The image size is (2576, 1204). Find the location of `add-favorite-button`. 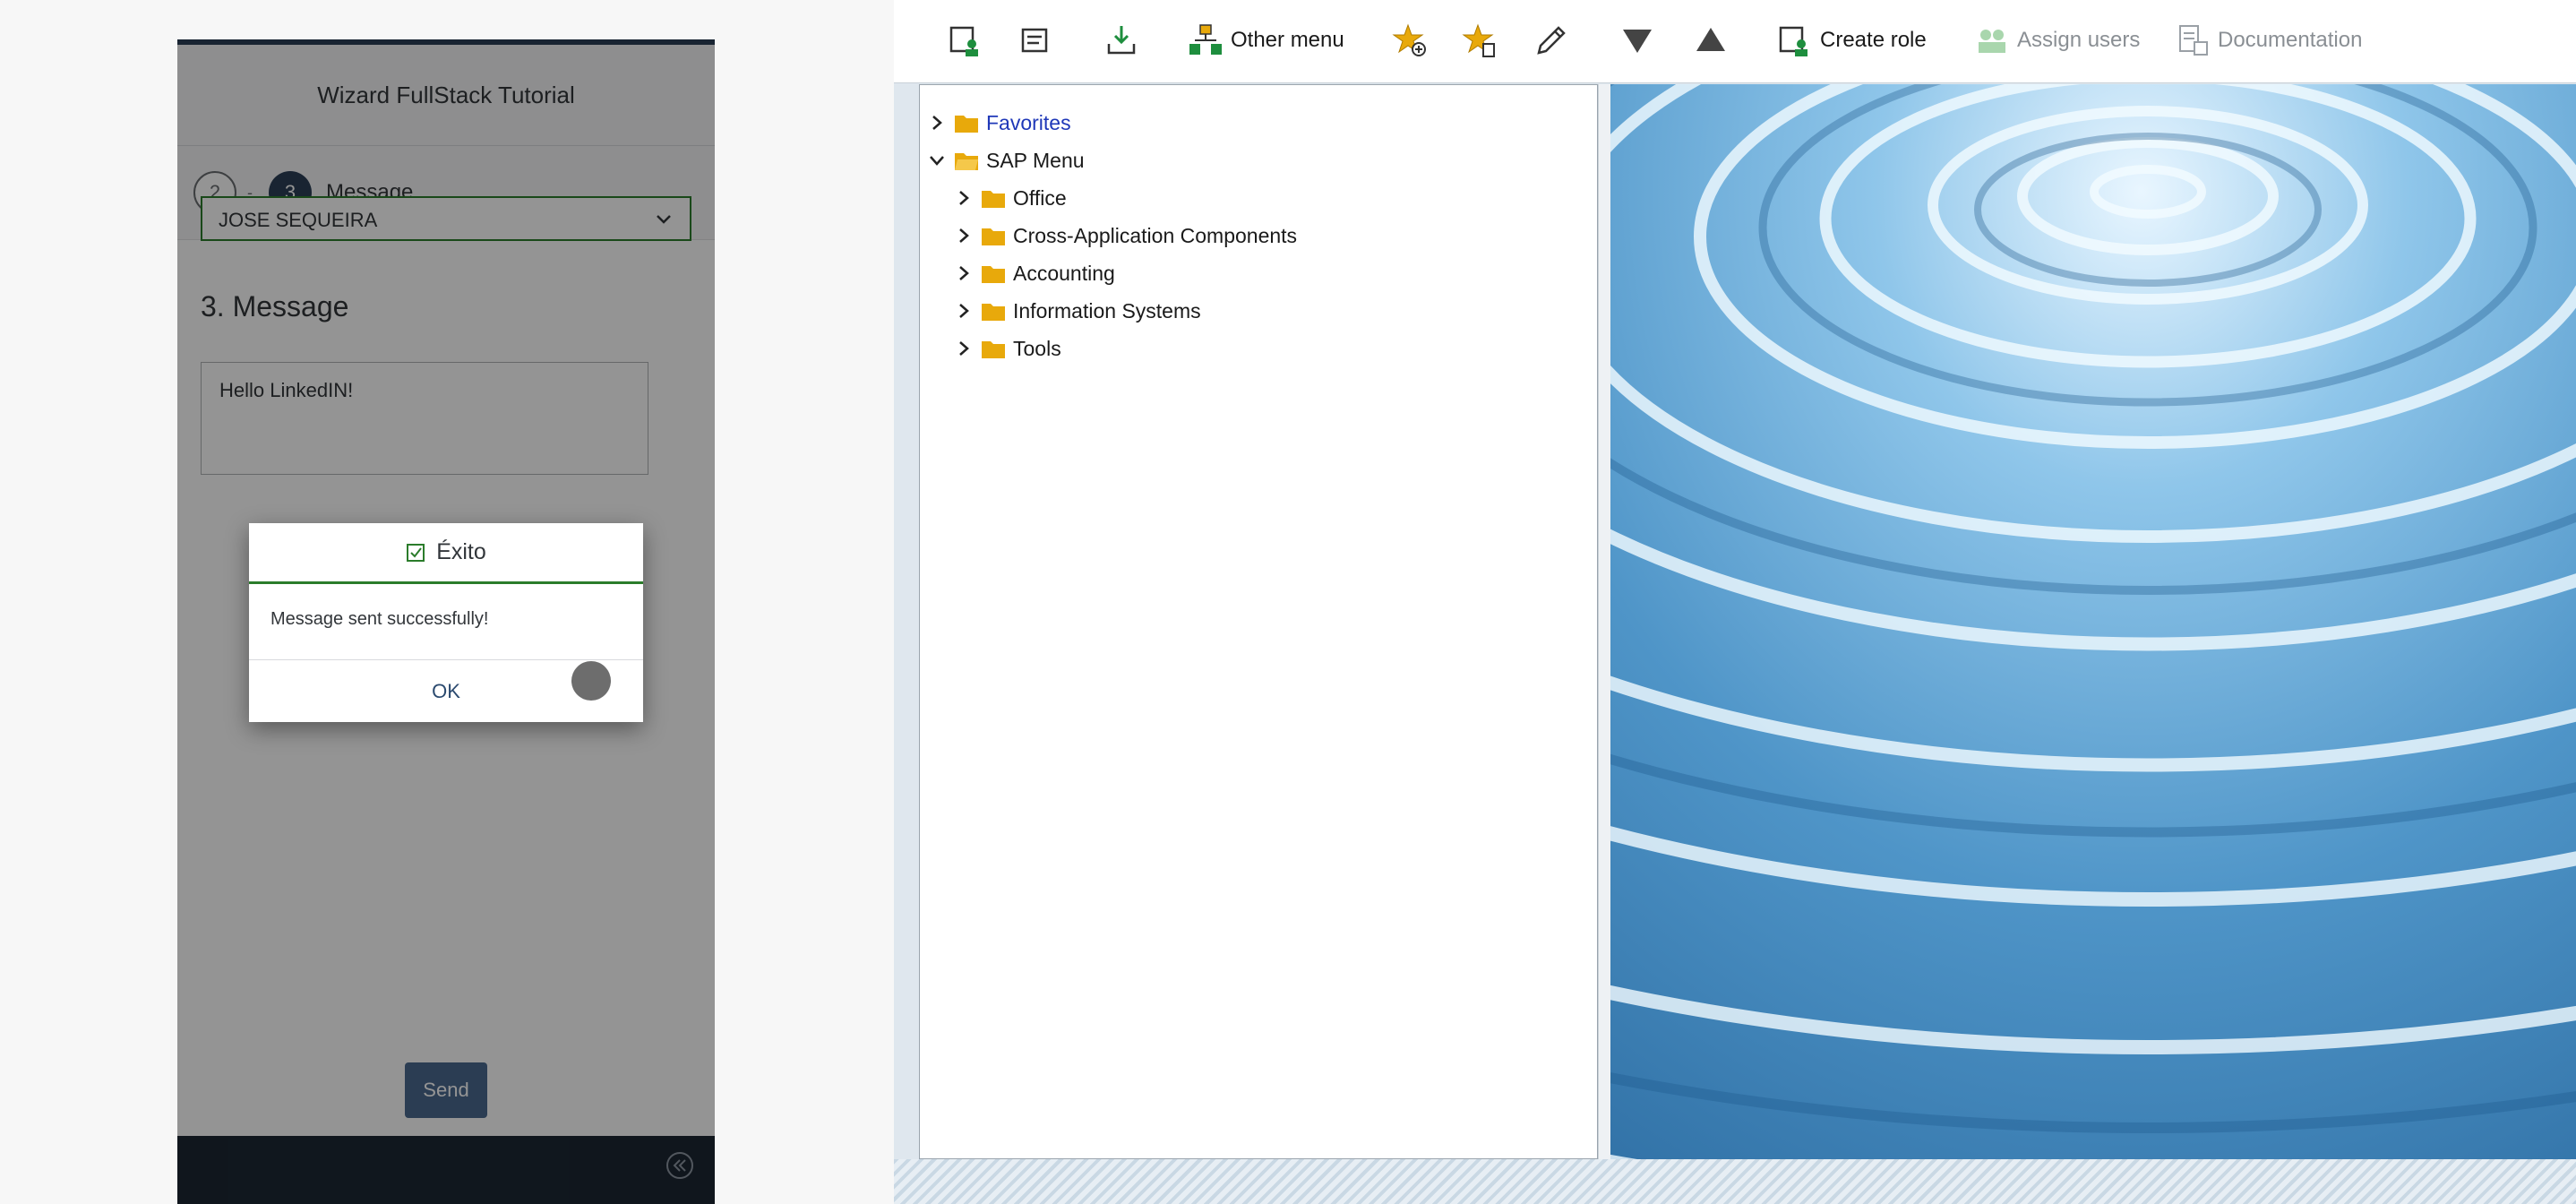

add-favorite-button is located at coordinates (1410, 41).